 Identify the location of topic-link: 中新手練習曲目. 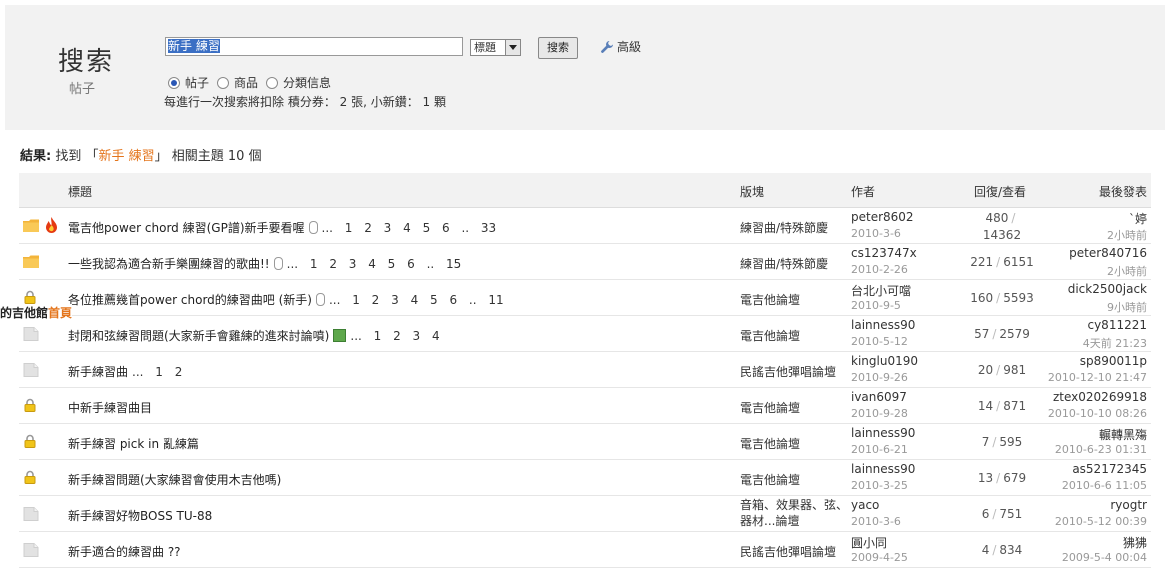
(110, 408).